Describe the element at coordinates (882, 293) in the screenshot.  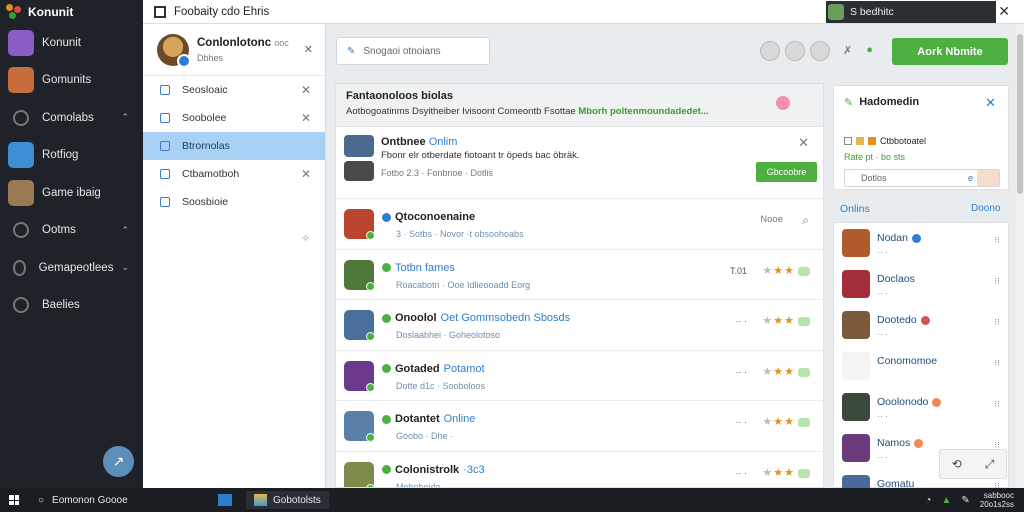
I see `friend-status: ·· ·` at that location.